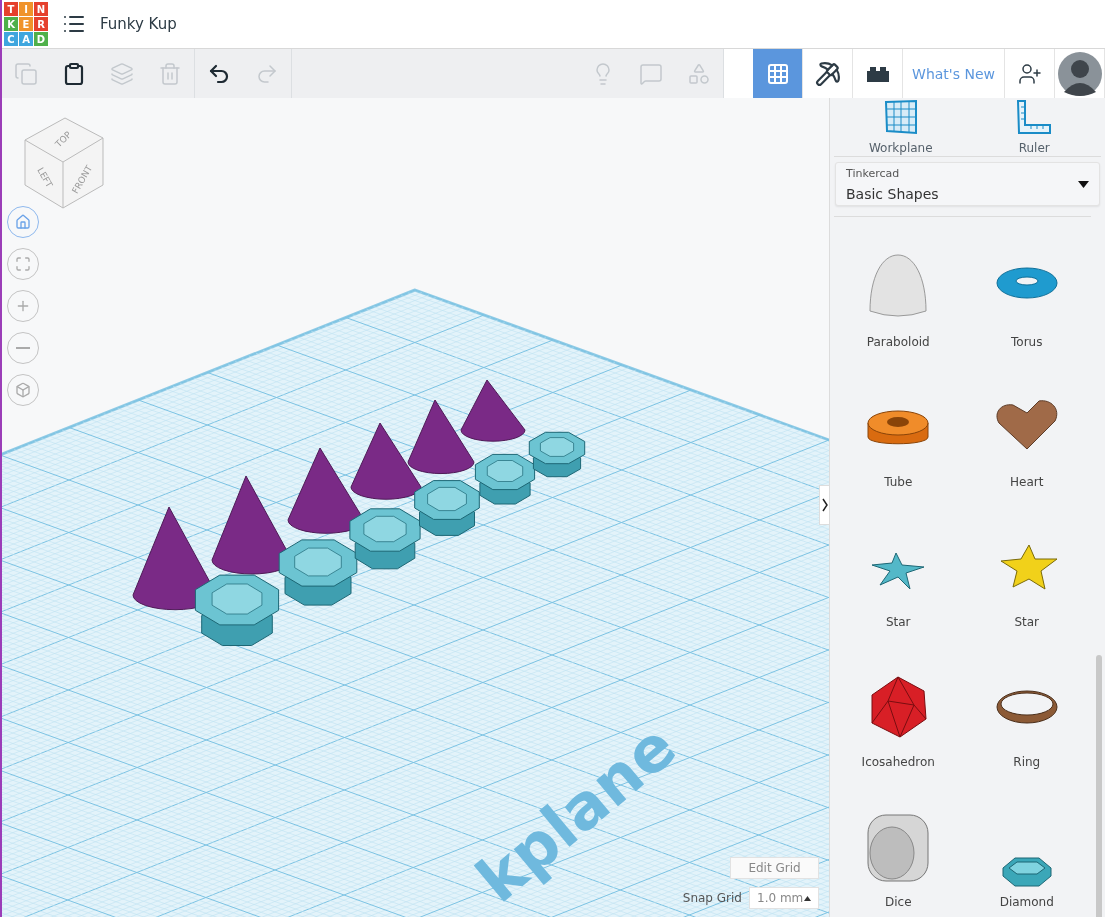 This screenshot has height=917, width=1105. What do you see at coordinates (23, 348) in the screenshot?
I see `zoom-out-button` at bounding box center [23, 348].